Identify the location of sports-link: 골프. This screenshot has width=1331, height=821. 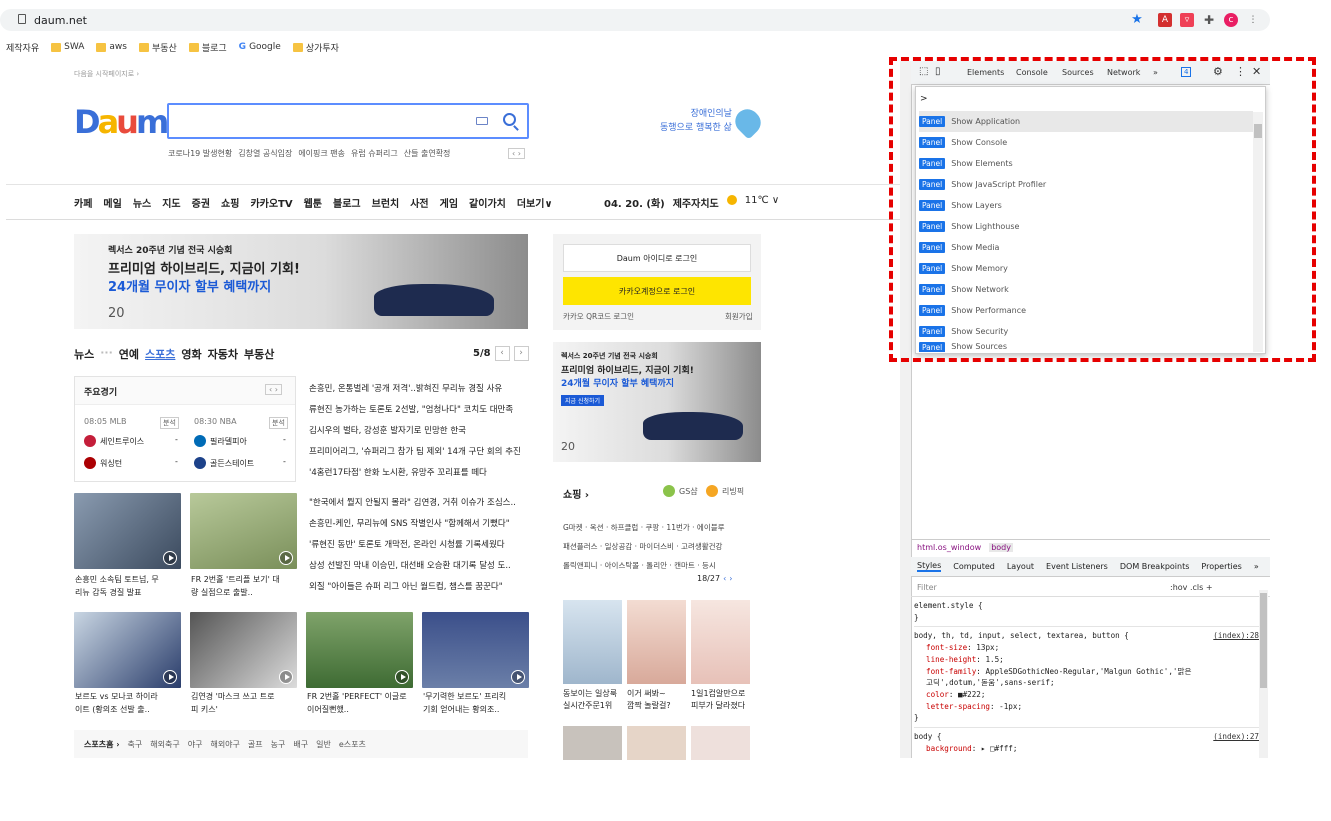
(255, 744).